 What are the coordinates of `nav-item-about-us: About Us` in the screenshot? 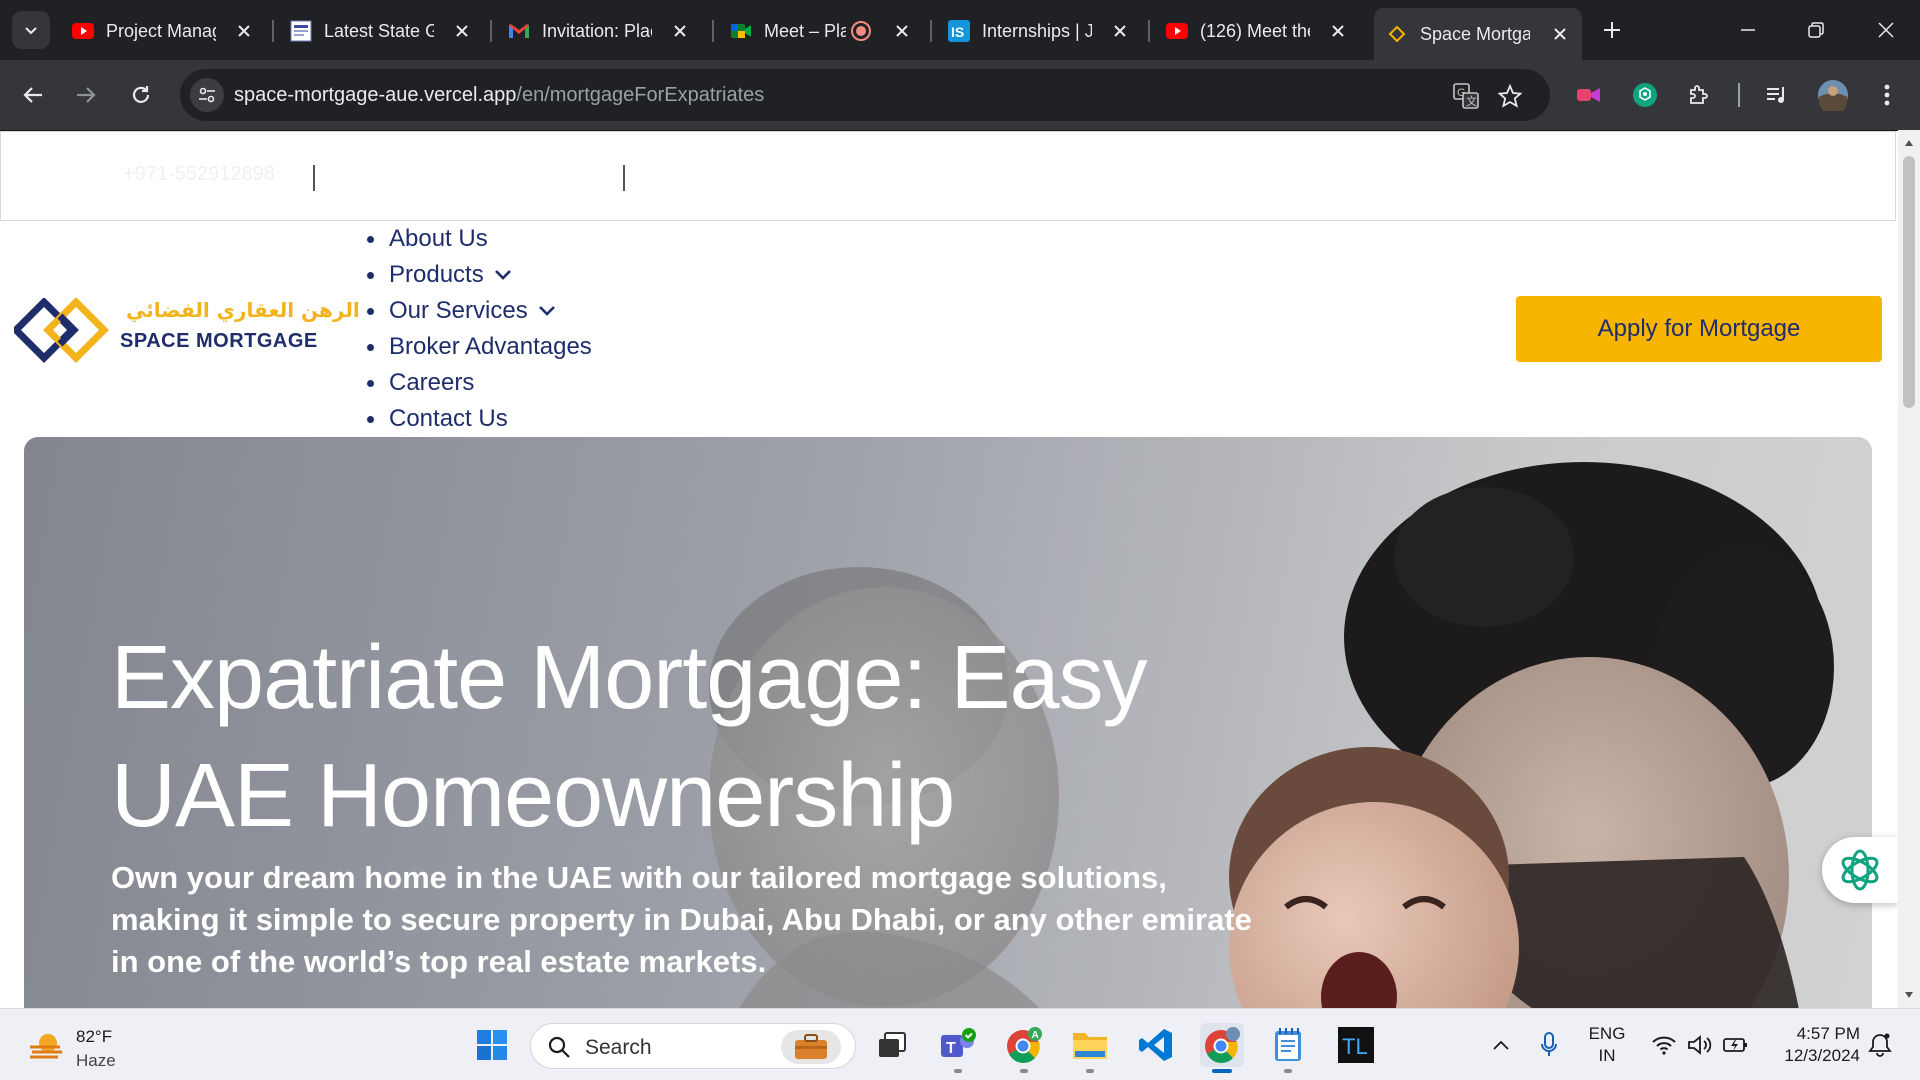 It's located at (479, 239).